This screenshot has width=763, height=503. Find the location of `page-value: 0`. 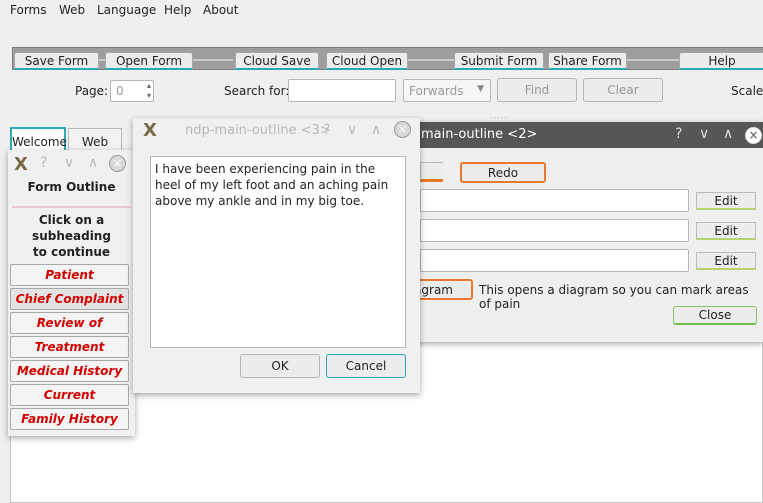

page-value: 0 is located at coordinates (120, 91).